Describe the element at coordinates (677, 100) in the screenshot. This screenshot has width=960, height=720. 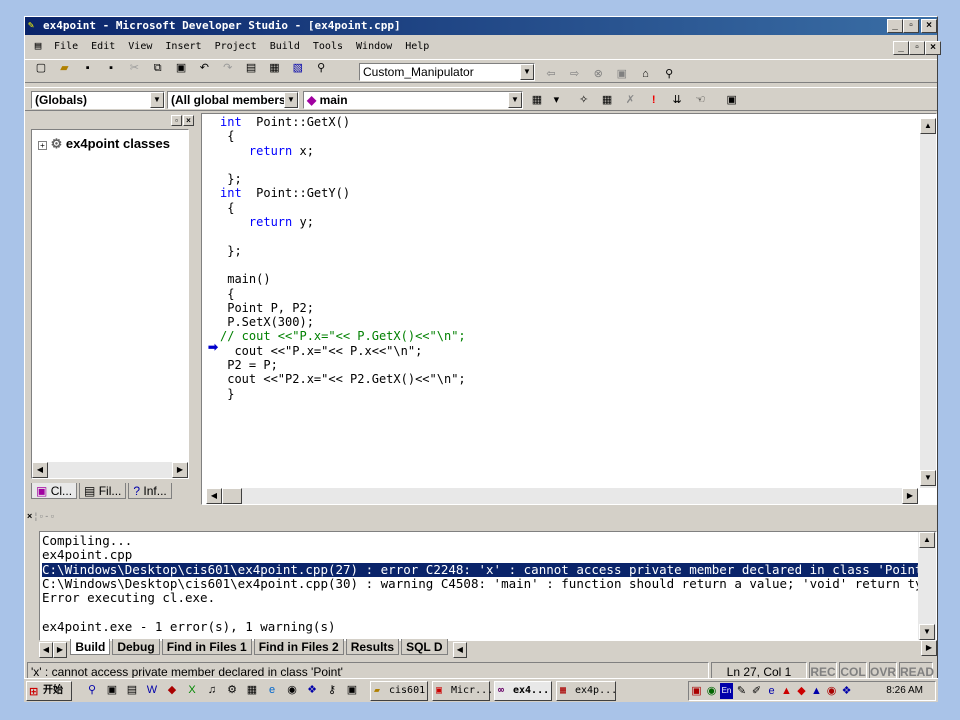
I see `go-icon: ⇊` at that location.